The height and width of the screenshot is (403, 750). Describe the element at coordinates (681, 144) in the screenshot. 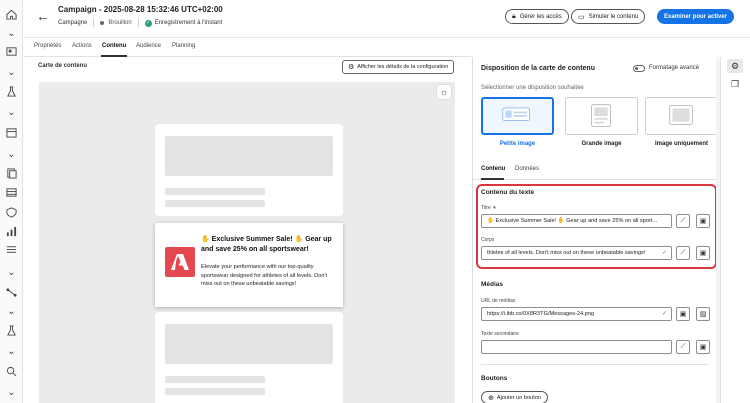

I see `layout-image-only-label: Image uniquement` at that location.